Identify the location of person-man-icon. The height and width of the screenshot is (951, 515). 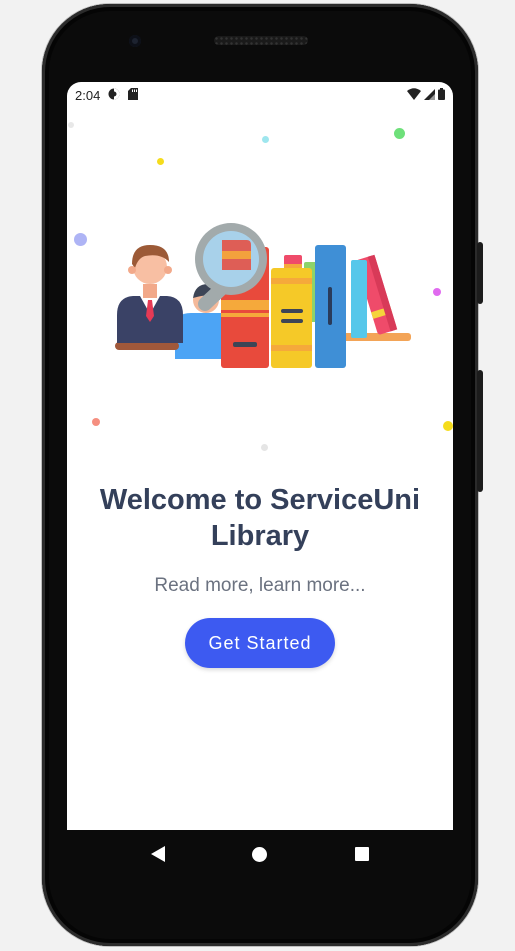
(149, 297).